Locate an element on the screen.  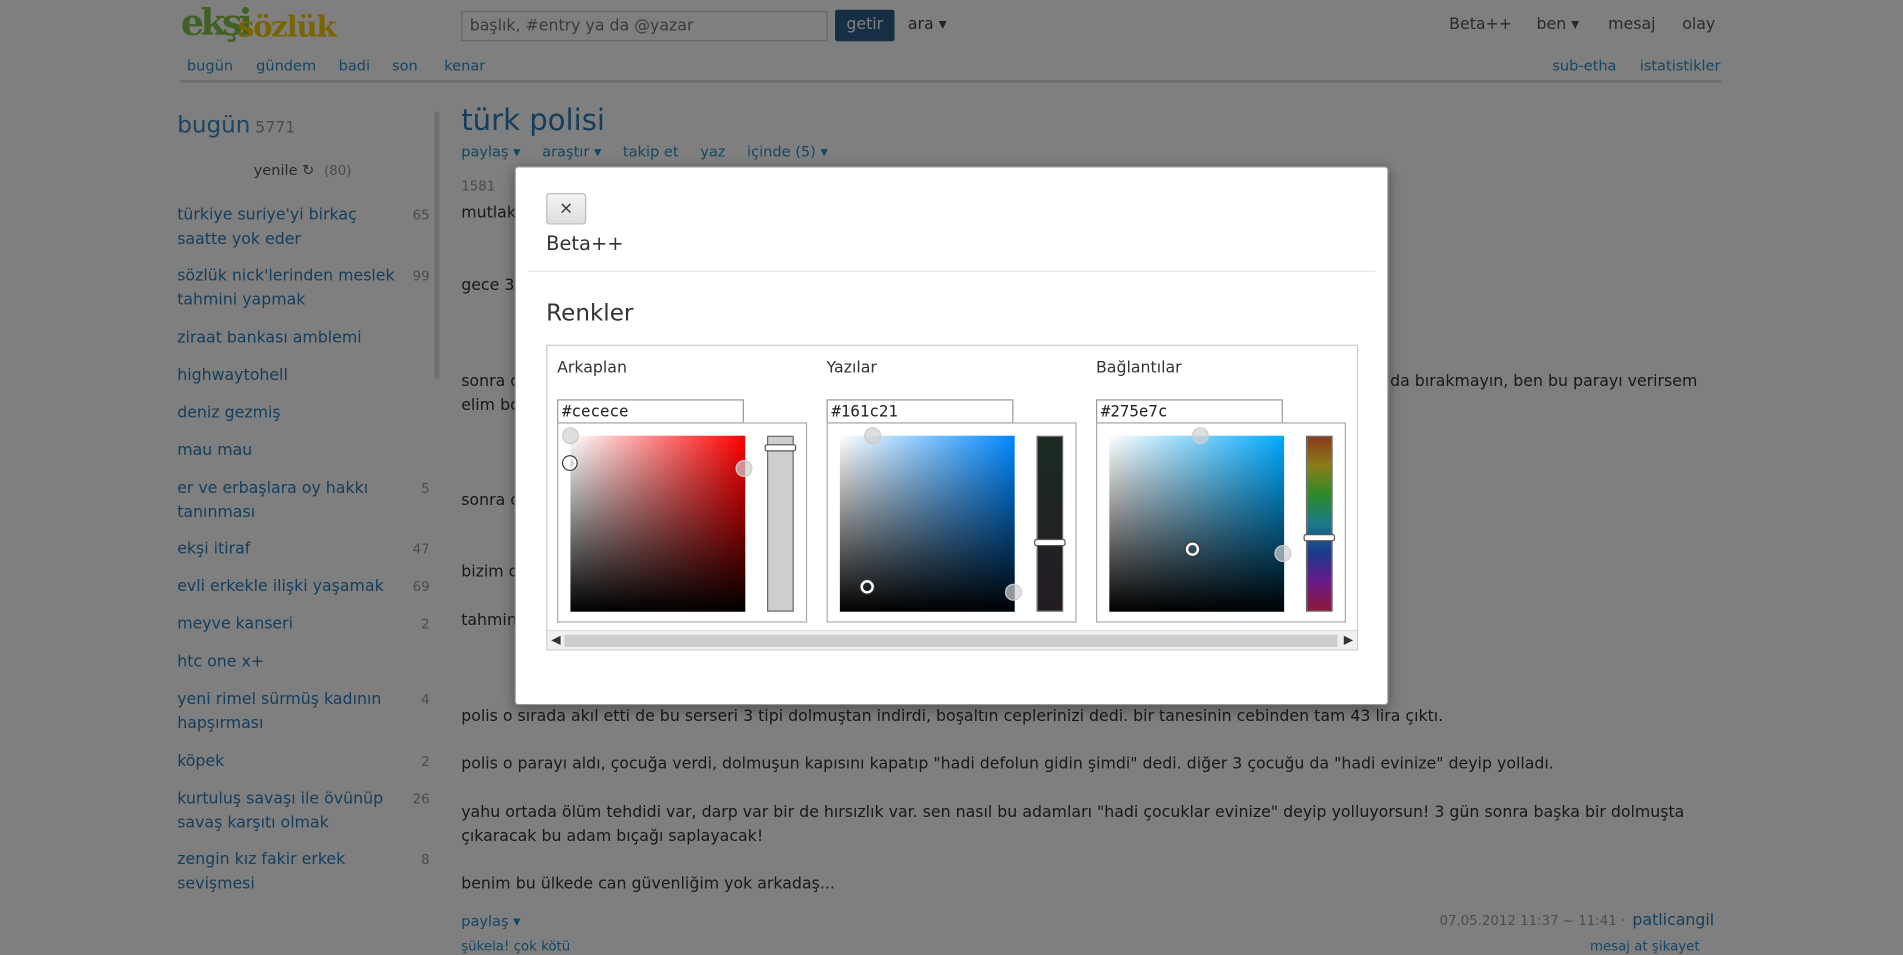
color-picker-1: Arkaplan is located at coordinates (677, 485).